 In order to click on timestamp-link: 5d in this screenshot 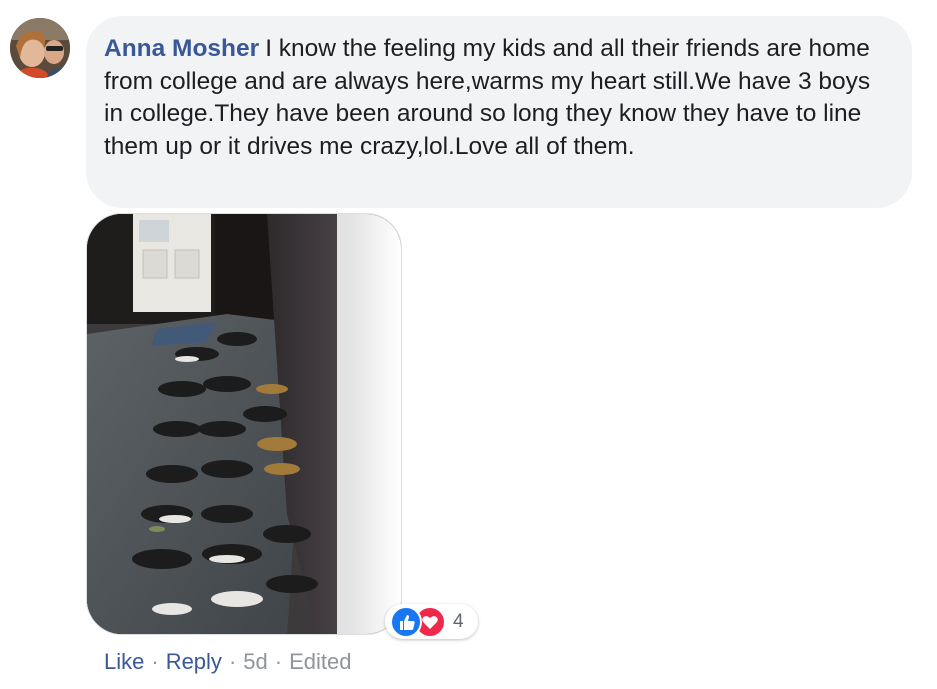, I will do `click(255, 661)`.